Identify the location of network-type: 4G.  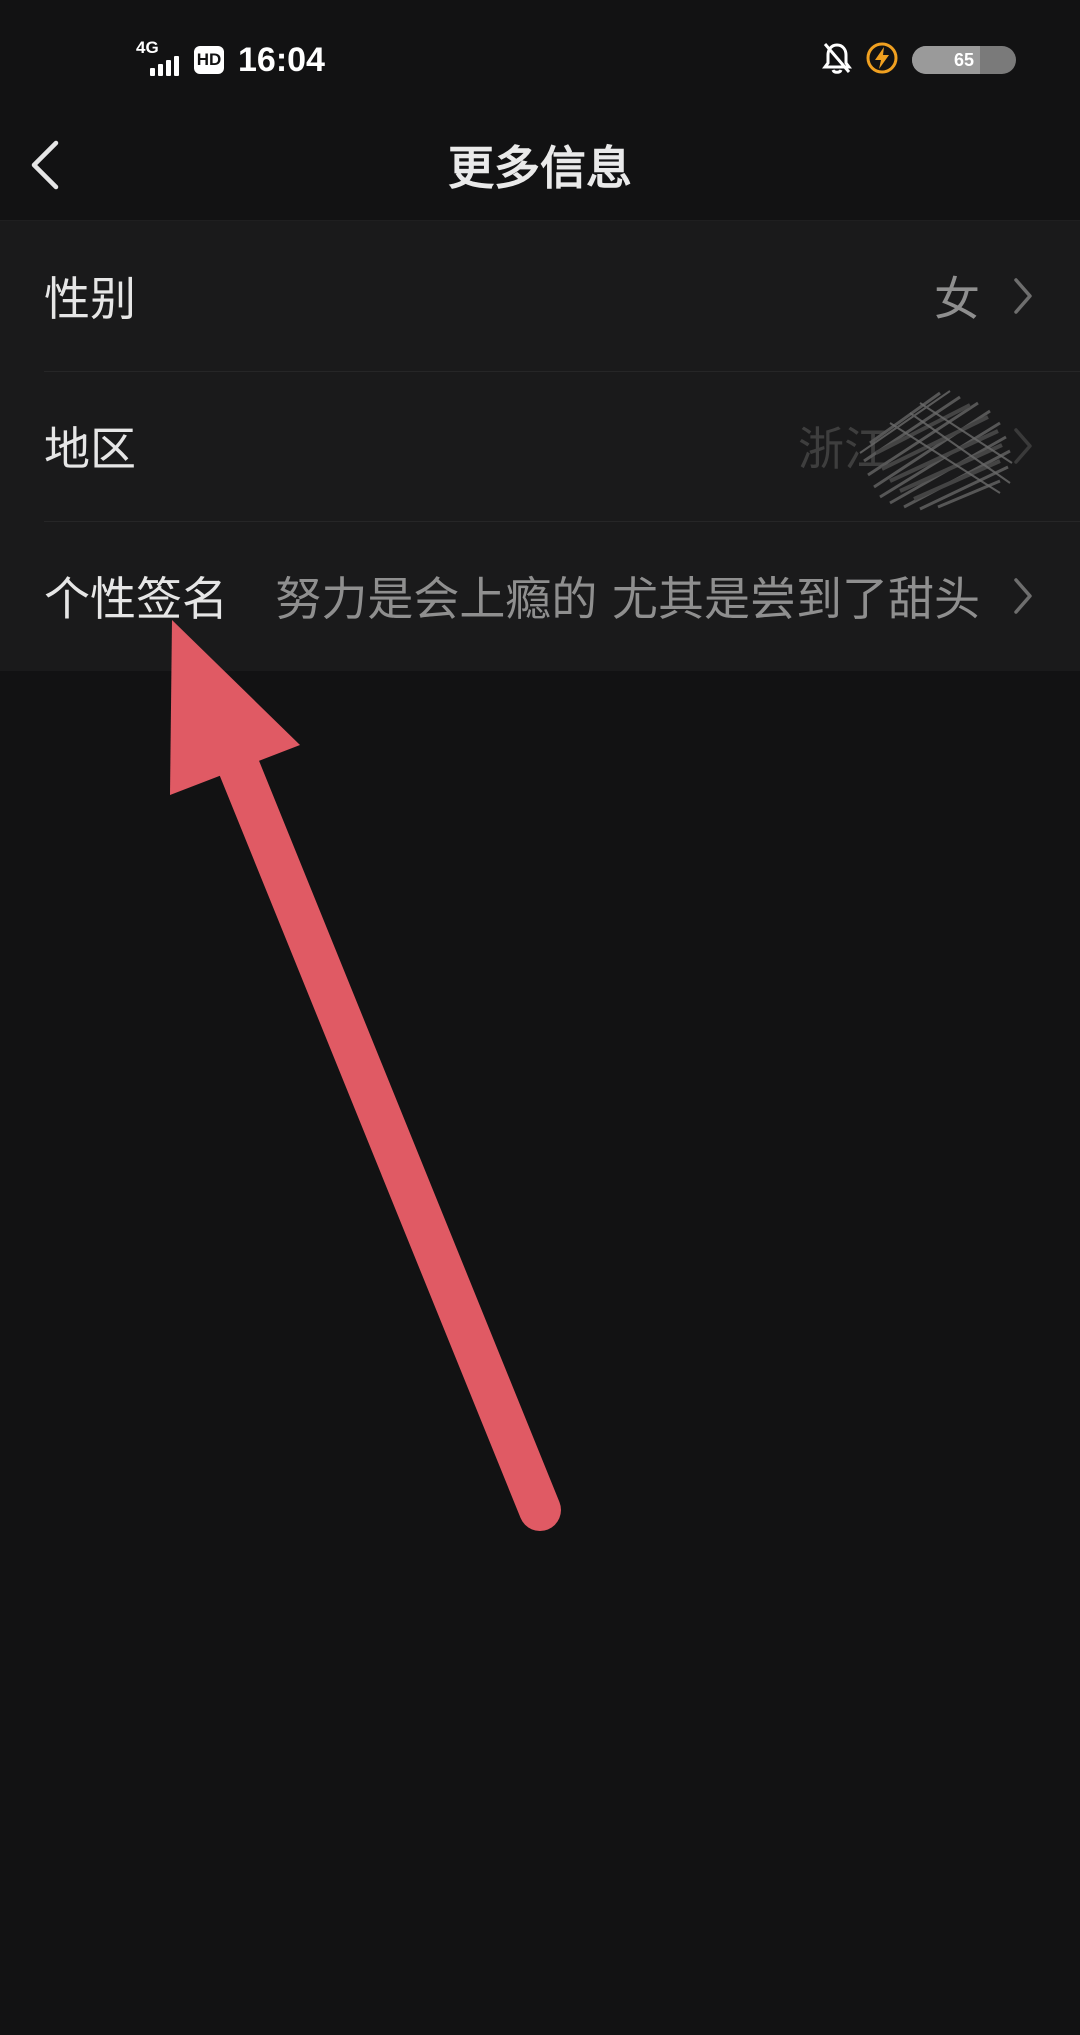
(147, 47).